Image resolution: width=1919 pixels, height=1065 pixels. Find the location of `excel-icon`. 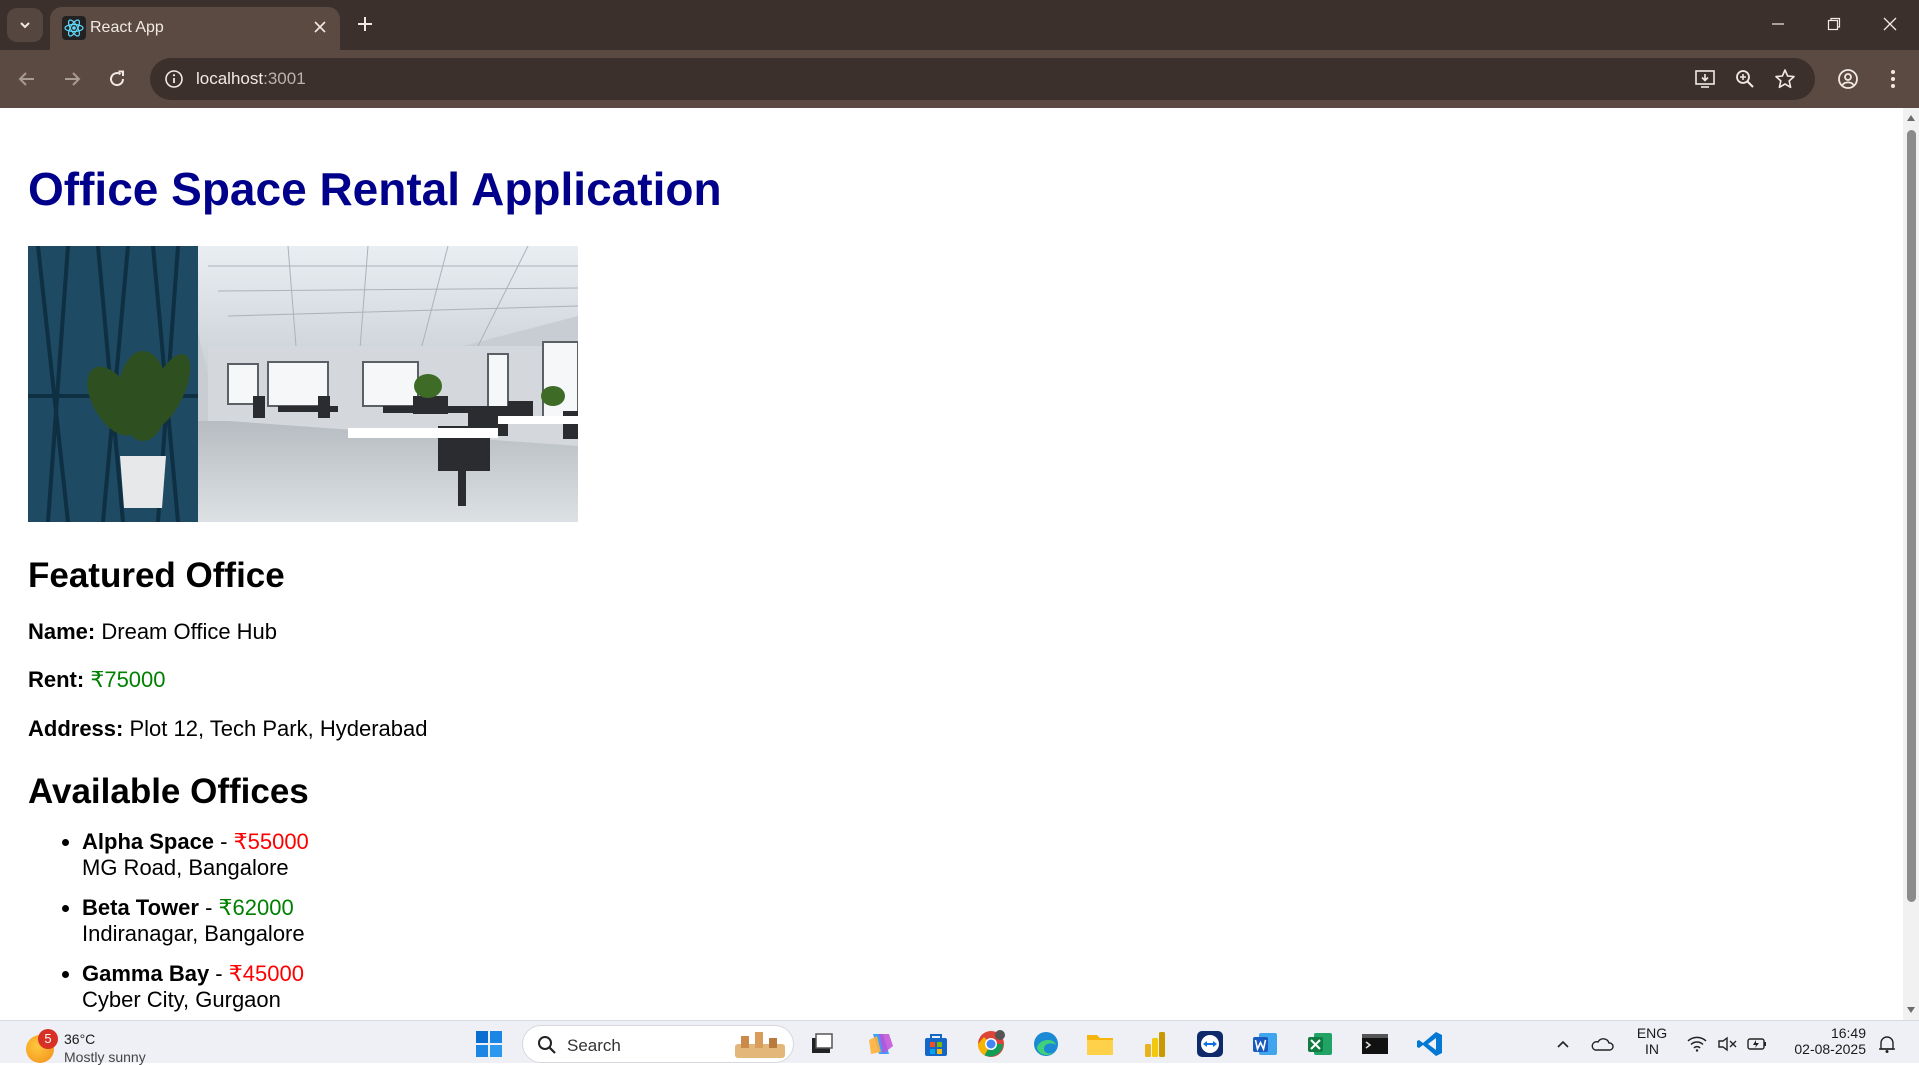

excel-icon is located at coordinates (1320, 1044).